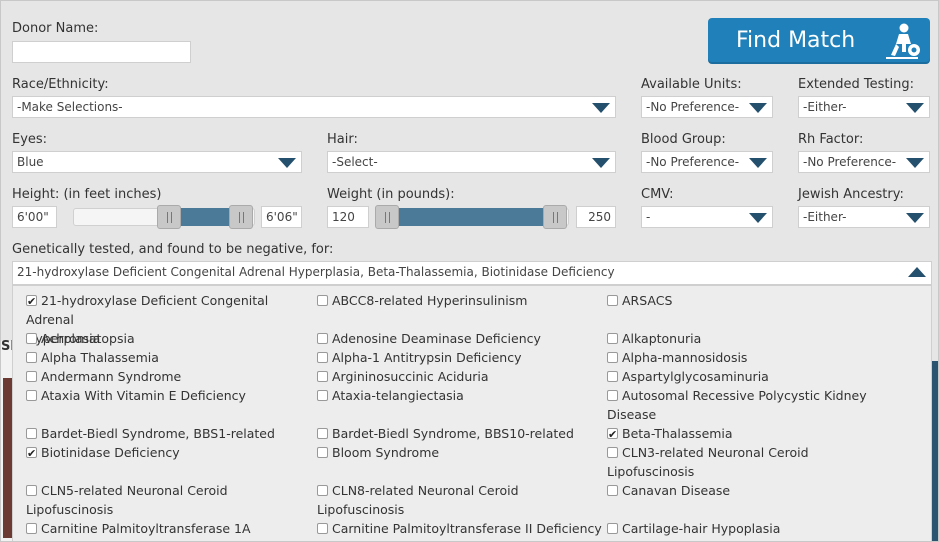 This screenshot has height=542, width=939. Describe the element at coordinates (903, 41) in the screenshot. I see `person-with-baby-icon` at that location.